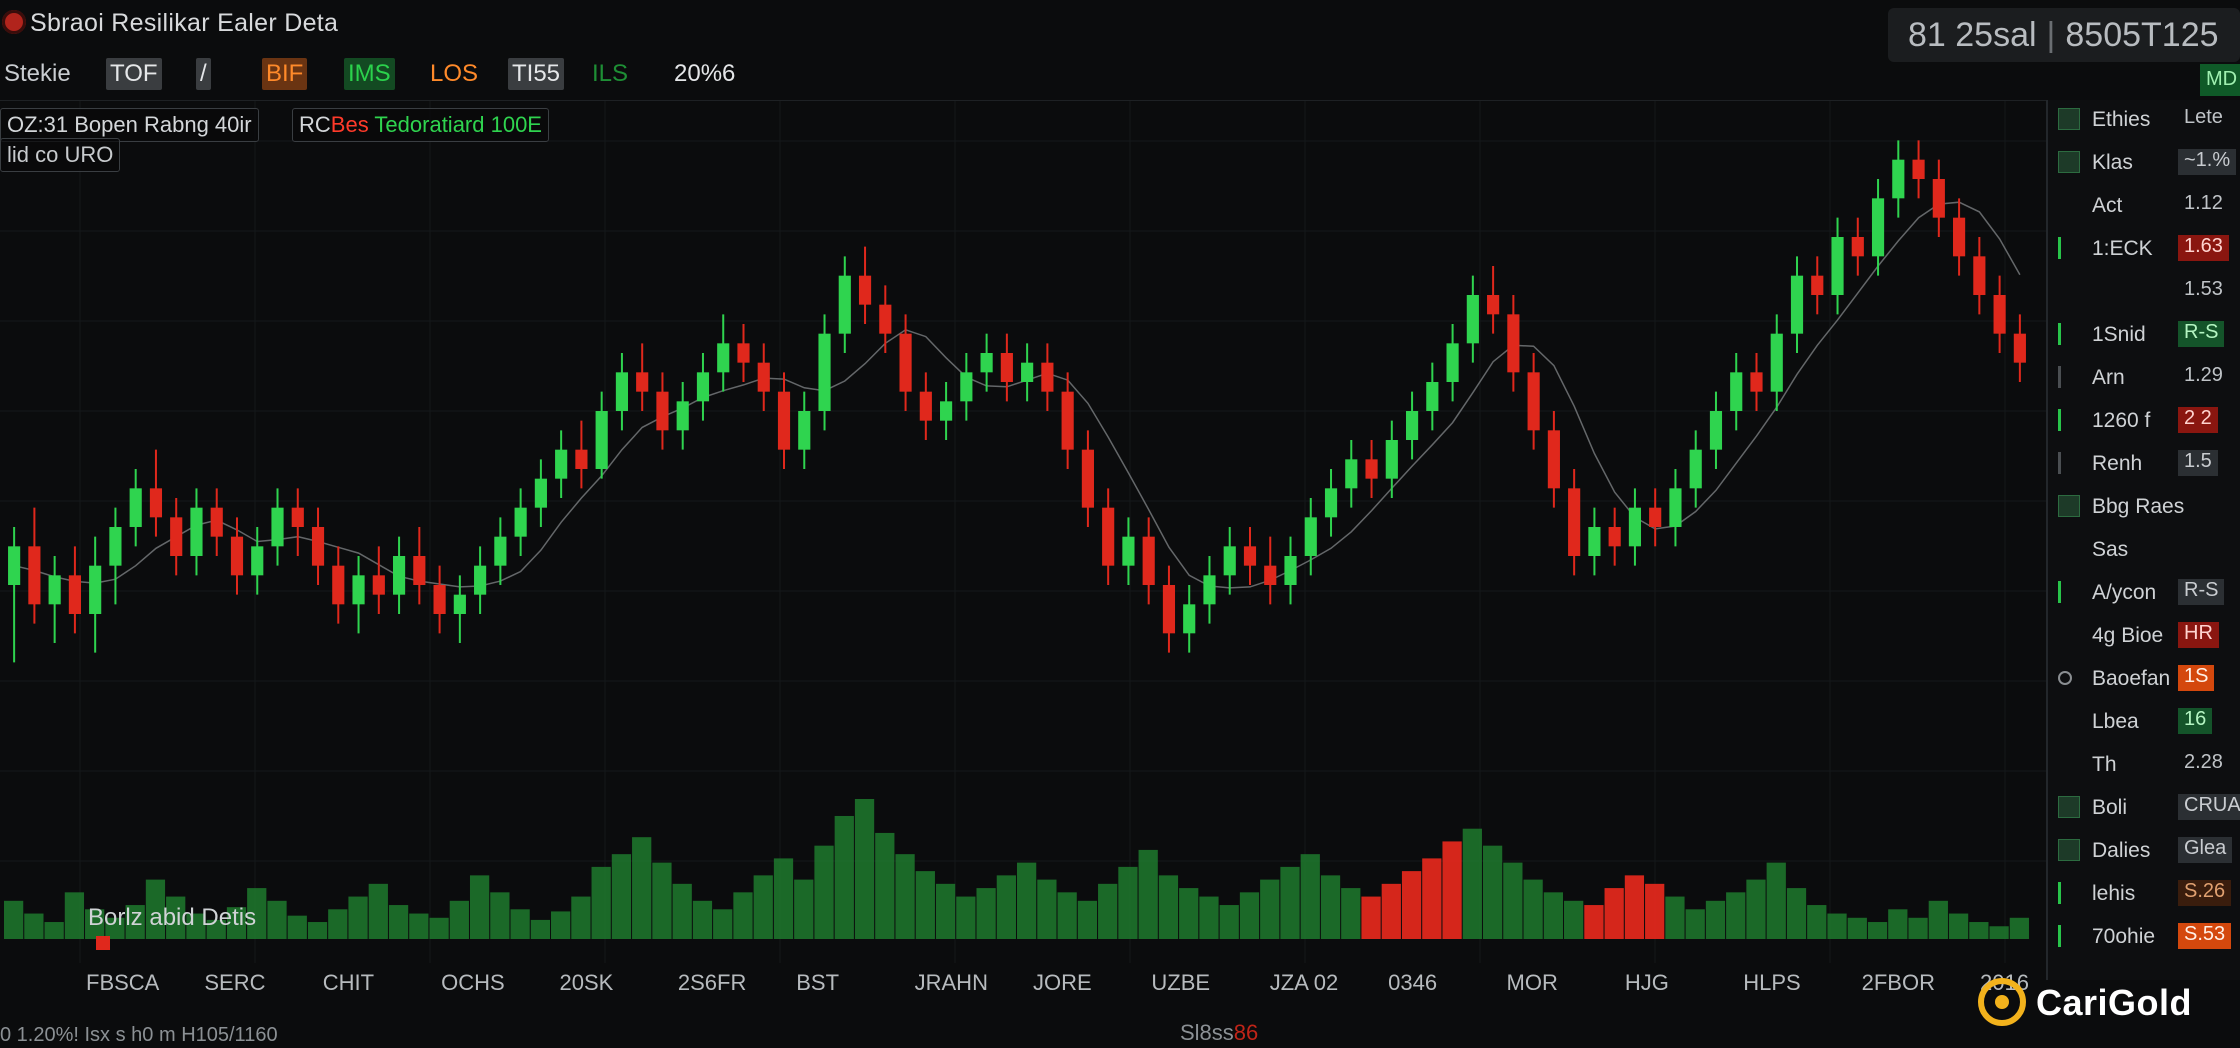  Describe the element at coordinates (2144, 334) in the screenshot. I see `watchlist-row: 1Snid R-S` at that location.